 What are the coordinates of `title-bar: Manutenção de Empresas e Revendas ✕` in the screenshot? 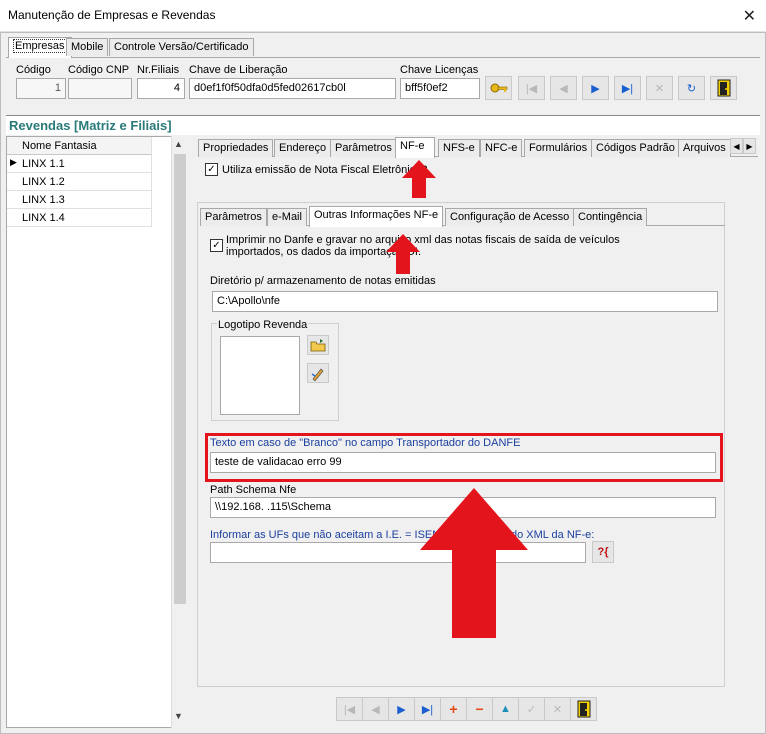 It's located at (383, 16).